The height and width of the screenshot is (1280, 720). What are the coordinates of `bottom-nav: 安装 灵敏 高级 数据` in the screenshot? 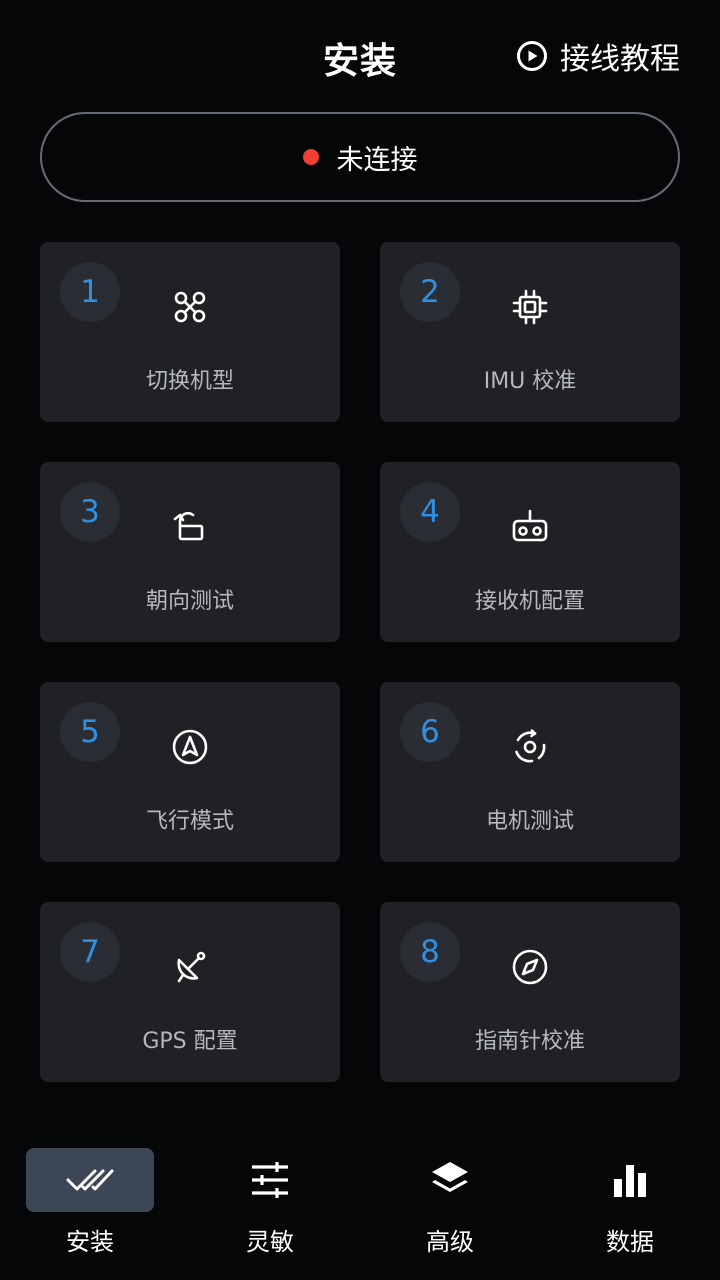 It's located at (360, 1210).